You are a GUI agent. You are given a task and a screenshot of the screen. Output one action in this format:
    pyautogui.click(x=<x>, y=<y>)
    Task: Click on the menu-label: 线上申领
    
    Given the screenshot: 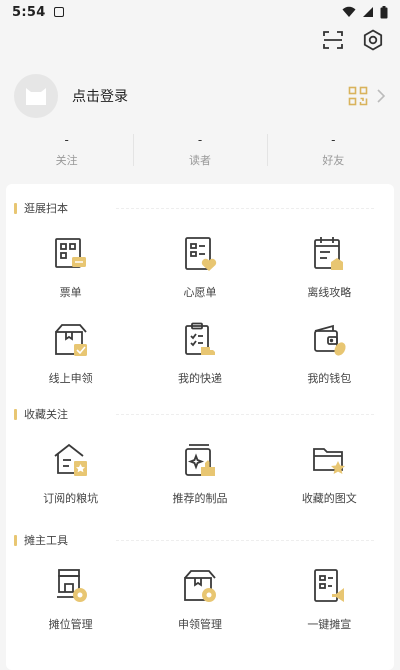 What is the action you would take?
    pyautogui.click(x=70, y=378)
    